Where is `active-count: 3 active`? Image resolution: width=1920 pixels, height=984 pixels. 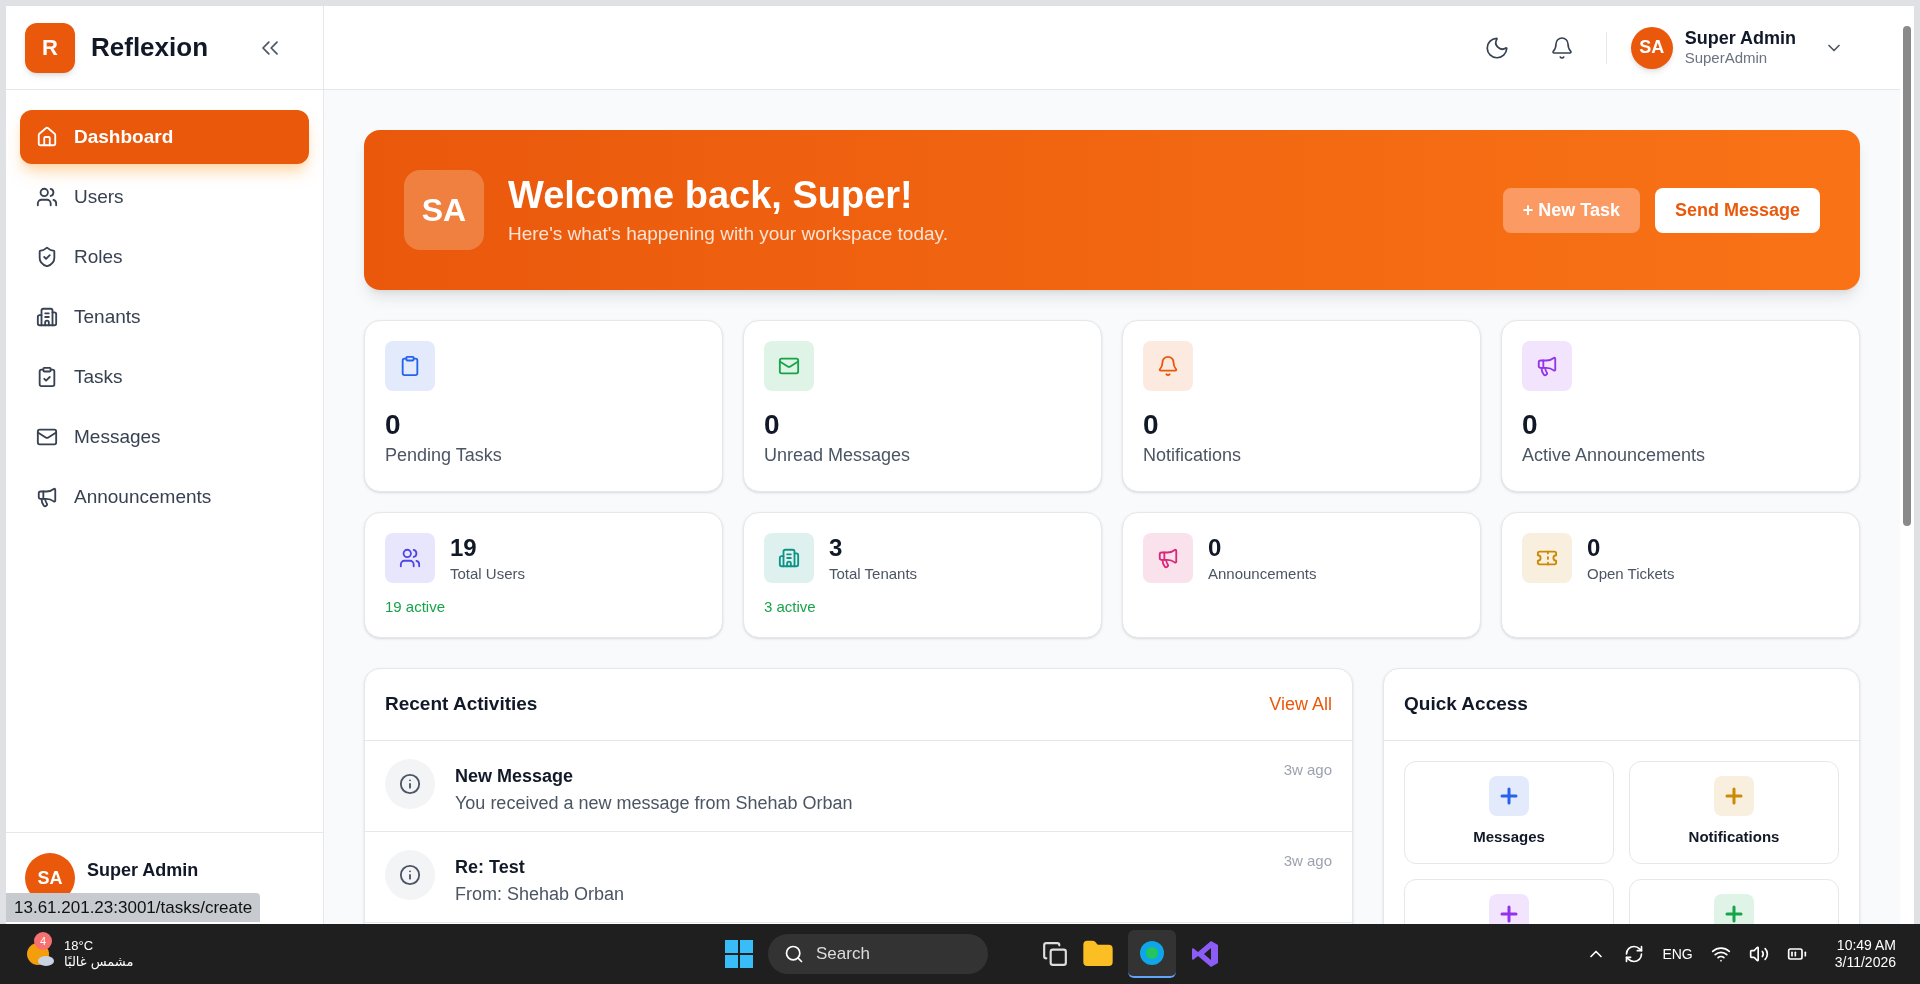
active-count: 3 active is located at coordinates (790, 606).